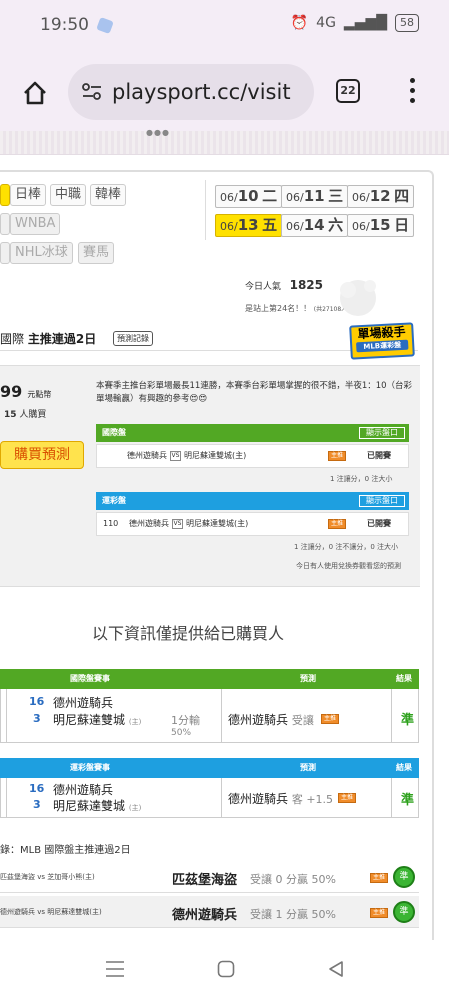 Image resolution: width=449 pixels, height=1000 pixels. What do you see at coordinates (114, 500) in the screenshot?
I see `tw-header-label: 運彩盤` at bounding box center [114, 500].